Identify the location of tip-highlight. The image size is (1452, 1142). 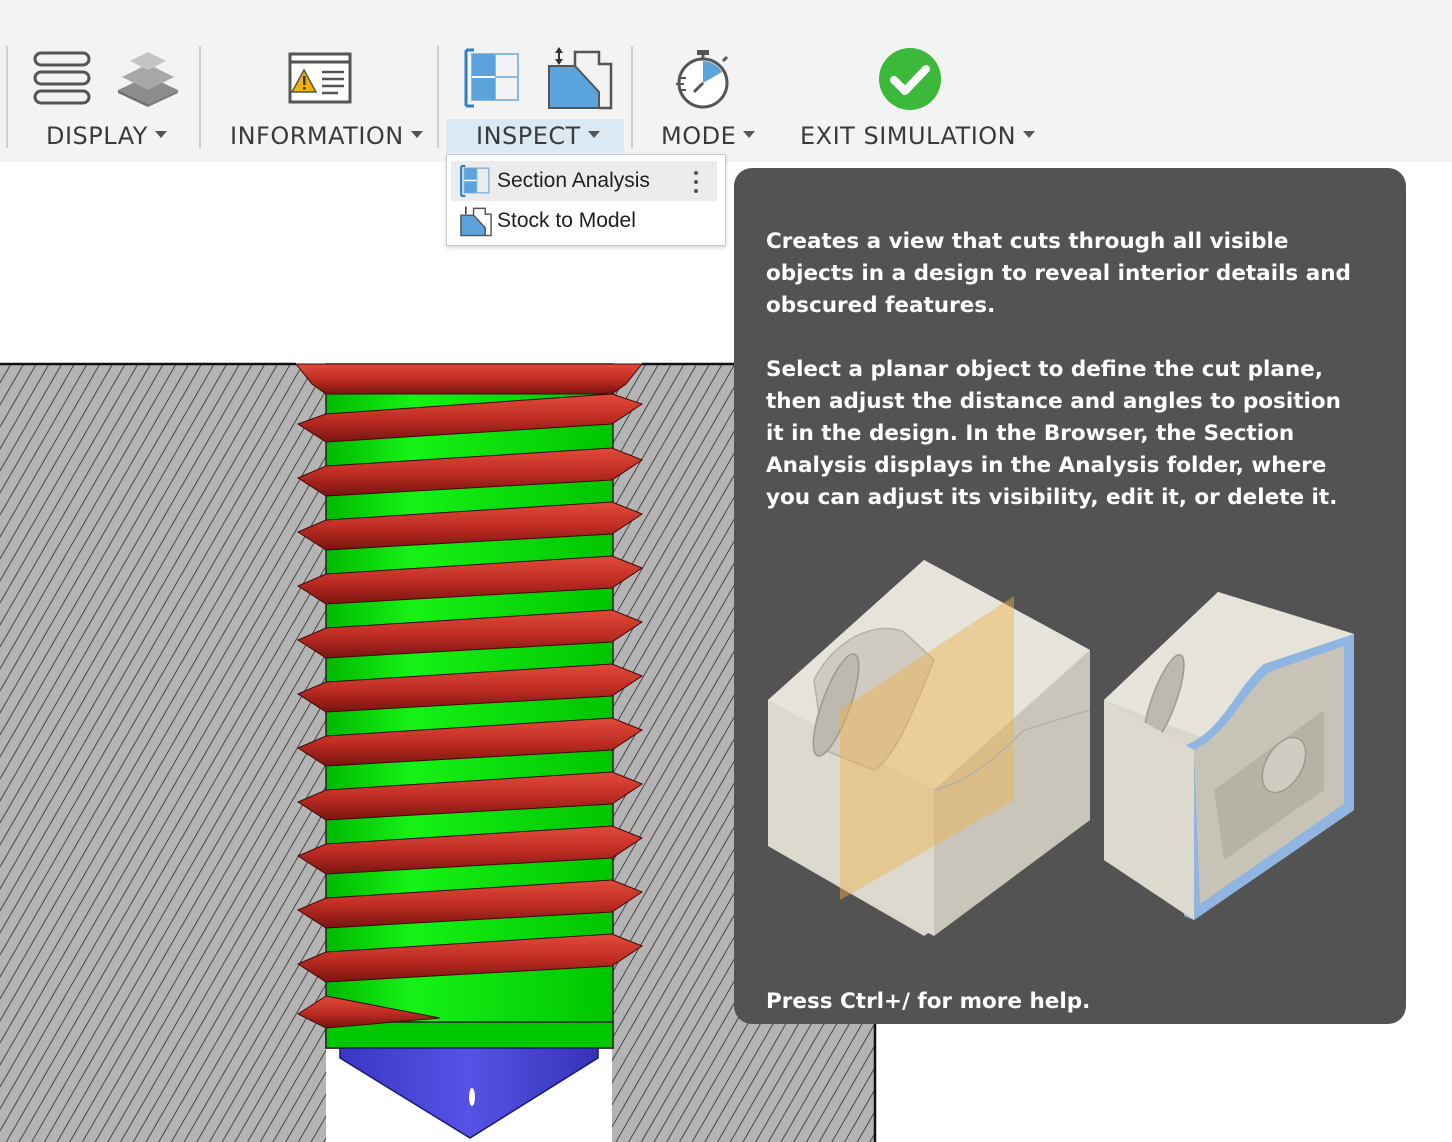
(472, 1097).